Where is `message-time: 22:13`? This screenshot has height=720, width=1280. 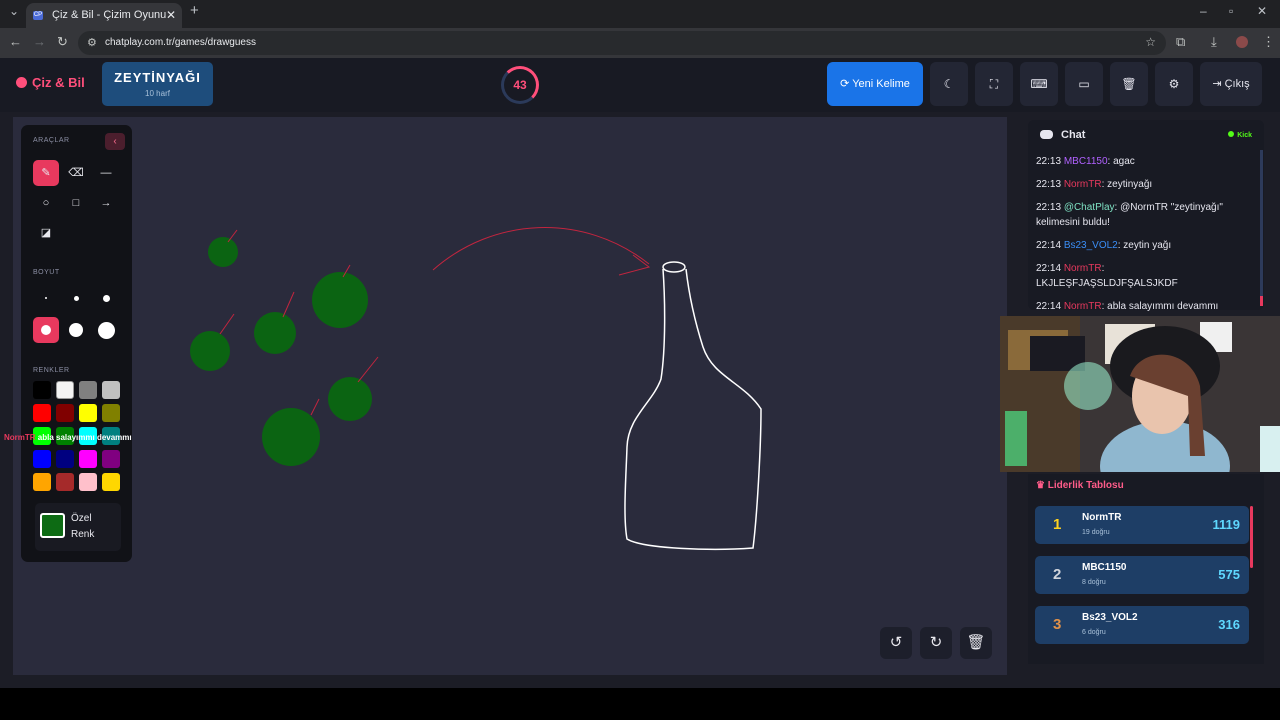 message-time: 22:13 is located at coordinates (1049, 184).